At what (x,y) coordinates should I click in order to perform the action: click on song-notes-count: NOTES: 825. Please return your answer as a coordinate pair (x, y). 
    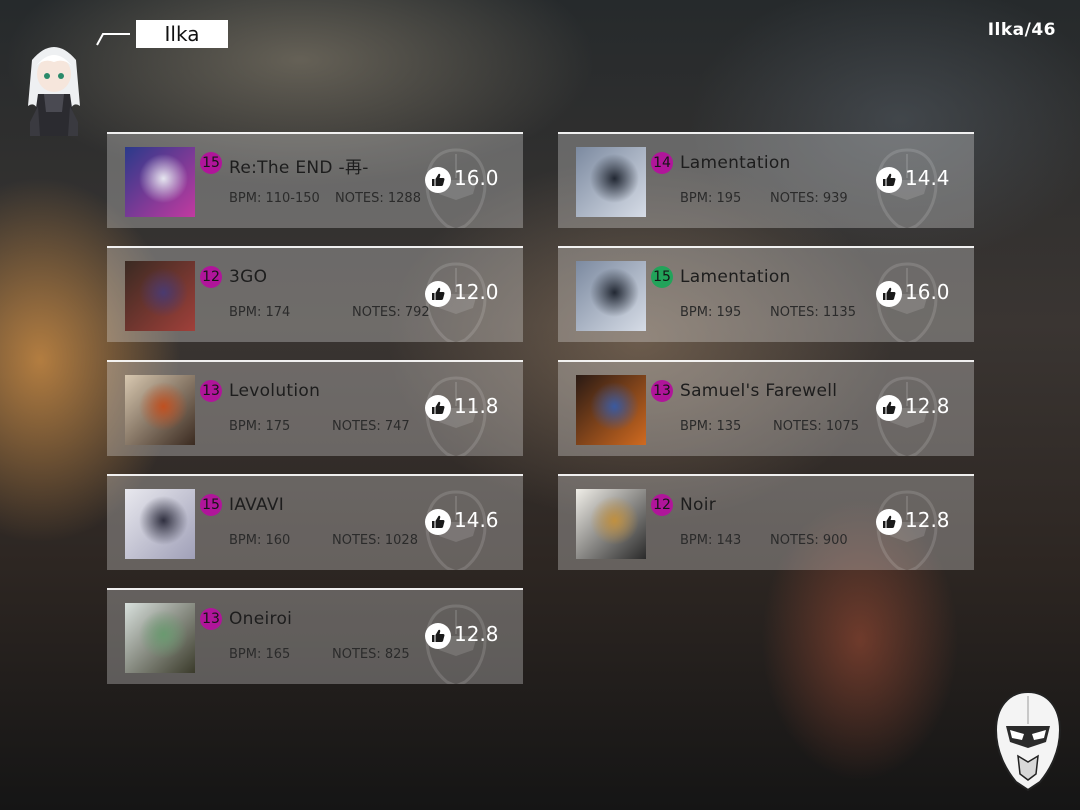
    Looking at the image, I should click on (371, 654).